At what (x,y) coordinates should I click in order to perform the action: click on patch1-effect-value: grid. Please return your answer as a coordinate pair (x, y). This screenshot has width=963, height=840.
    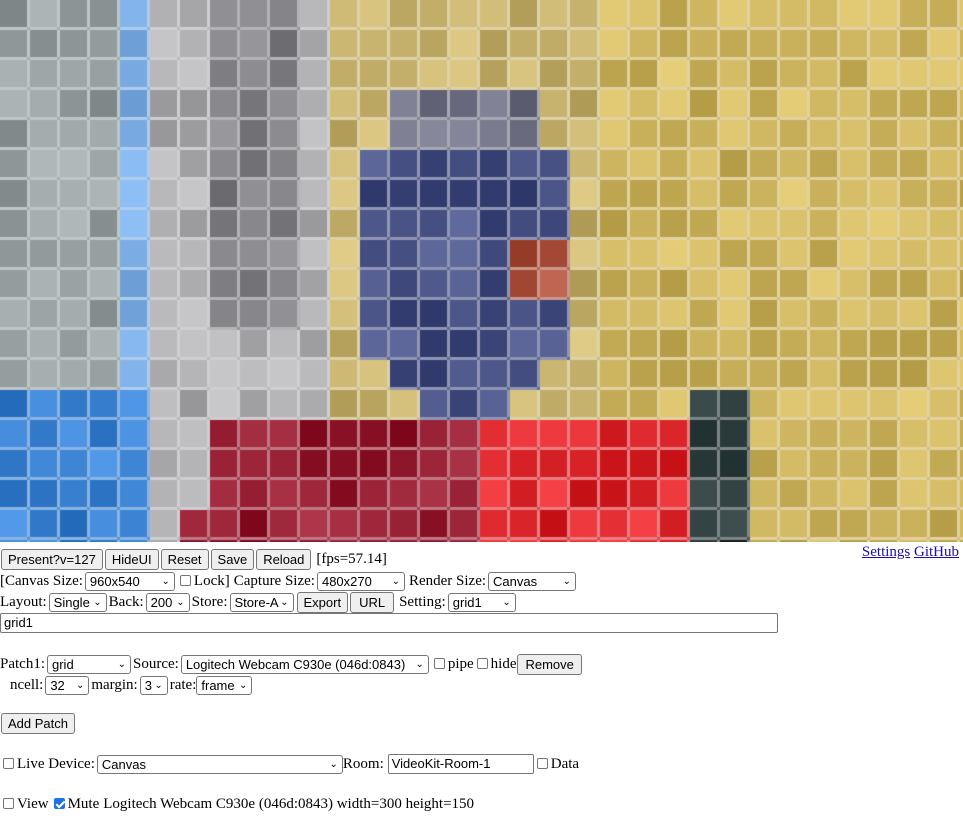
    Looking at the image, I should click on (63, 664).